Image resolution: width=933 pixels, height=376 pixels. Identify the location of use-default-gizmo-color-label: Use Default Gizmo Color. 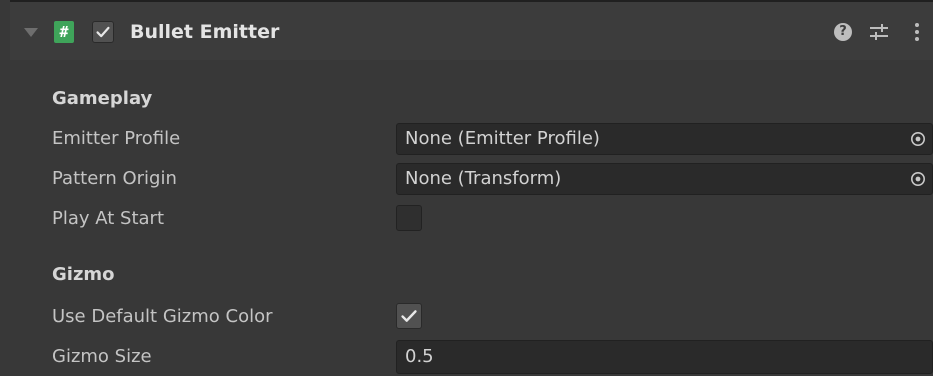
(162, 316).